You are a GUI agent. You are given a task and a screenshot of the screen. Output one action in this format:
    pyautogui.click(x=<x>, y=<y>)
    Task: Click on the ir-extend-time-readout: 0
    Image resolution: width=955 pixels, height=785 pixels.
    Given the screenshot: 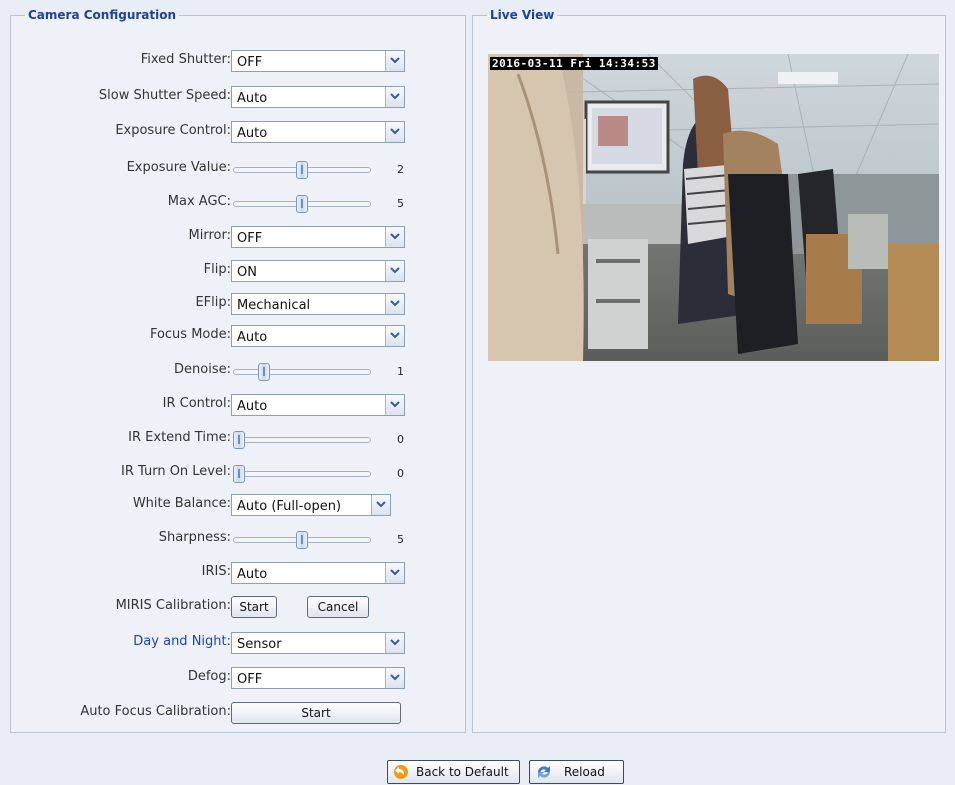 What is the action you would take?
    pyautogui.click(x=400, y=439)
    